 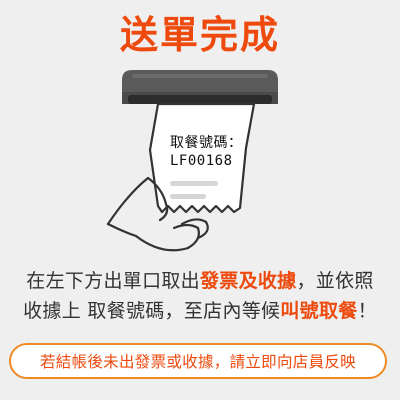 I want to click on instructions-line-2: 收據上 取餐號碼，至店內等候叫號取餐！, so click(x=200, y=311).